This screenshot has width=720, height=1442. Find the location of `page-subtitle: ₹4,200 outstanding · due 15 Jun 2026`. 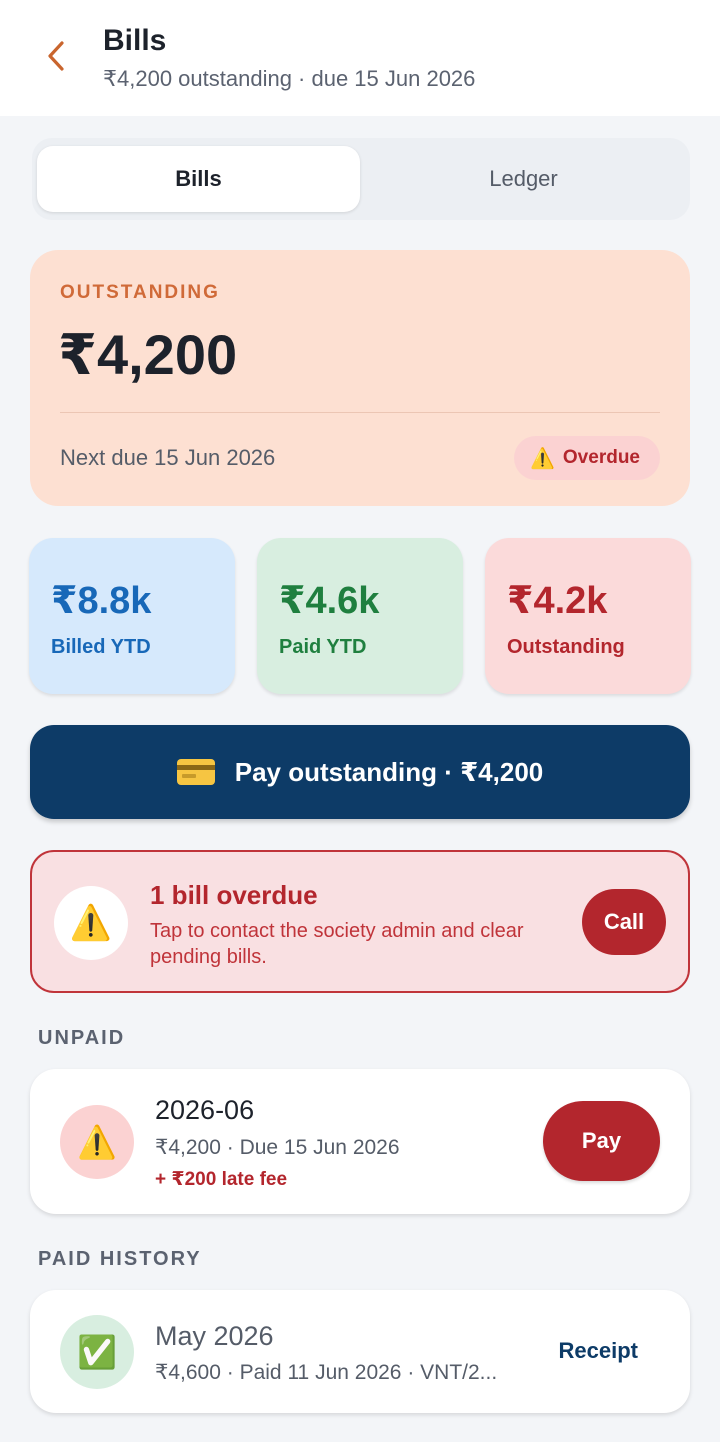

page-subtitle: ₹4,200 outstanding · due 15 Jun 2026 is located at coordinates (289, 78).